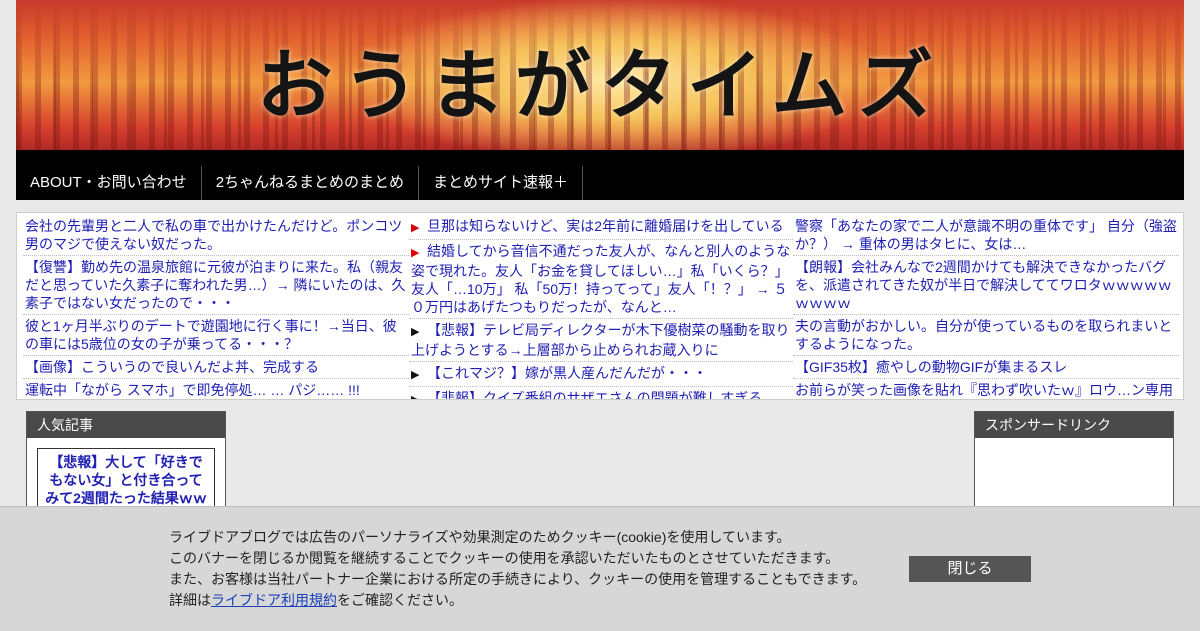 The image size is (1200, 631). Describe the element at coordinates (601, 374) in the screenshot. I see `feed-link: ▶ 【これマジ？】嫁が黒人産んだんだが・・・` at that location.